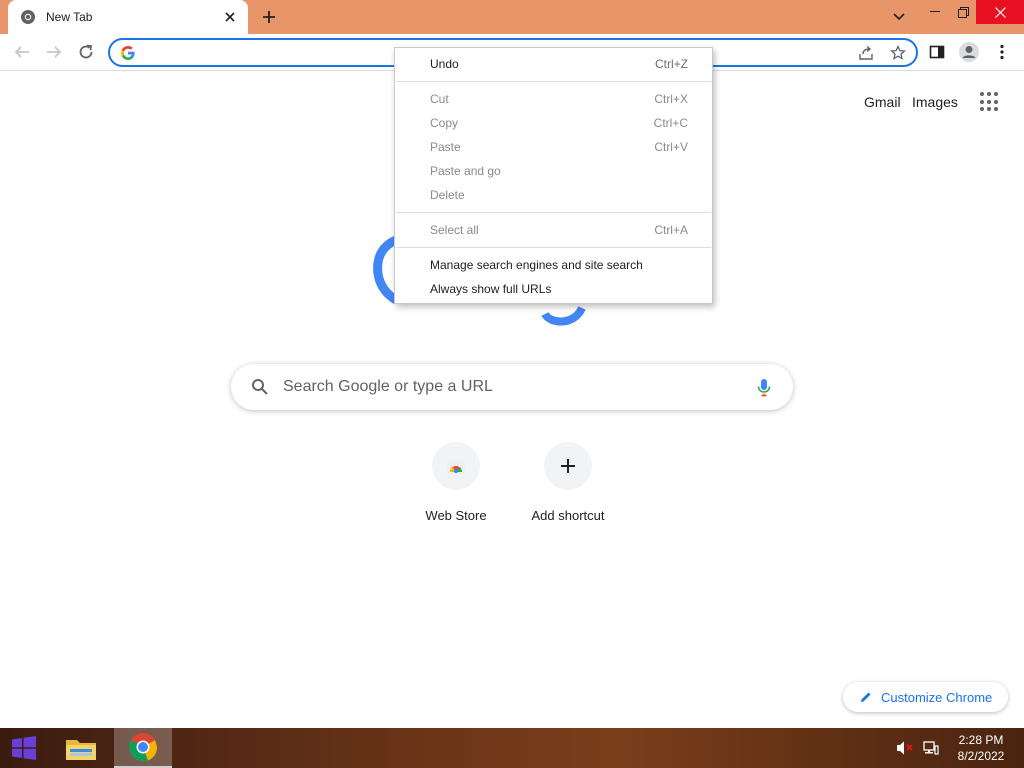 The image size is (1024, 768). I want to click on menu-item-select-all: Select all Ctrl+A, so click(553, 230).